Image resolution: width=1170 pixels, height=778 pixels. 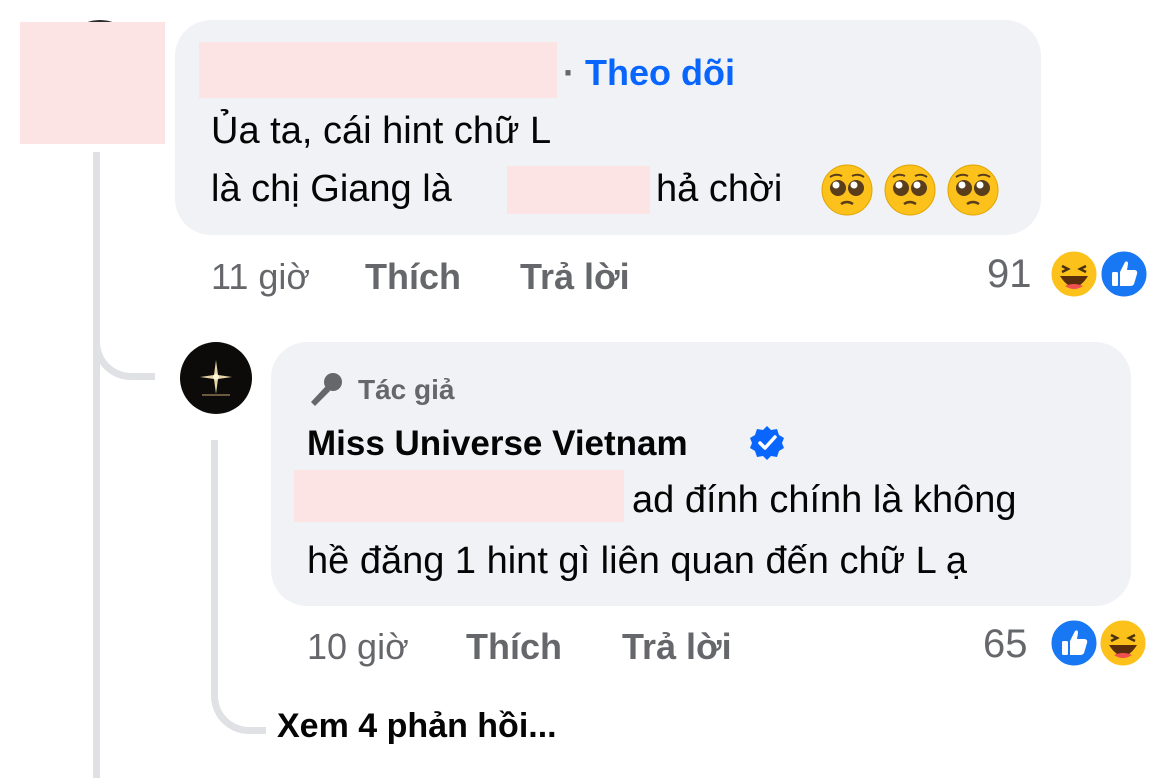 I want to click on microphone-icon, so click(x=326, y=389).